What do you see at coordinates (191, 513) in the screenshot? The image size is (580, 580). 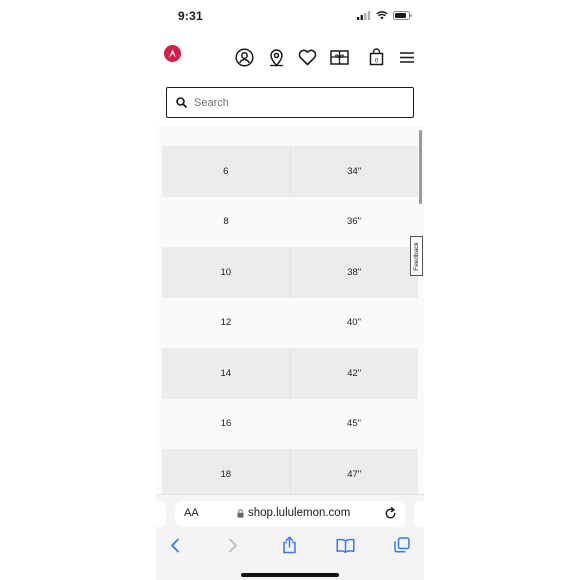 I see `text-size-button: AA` at bounding box center [191, 513].